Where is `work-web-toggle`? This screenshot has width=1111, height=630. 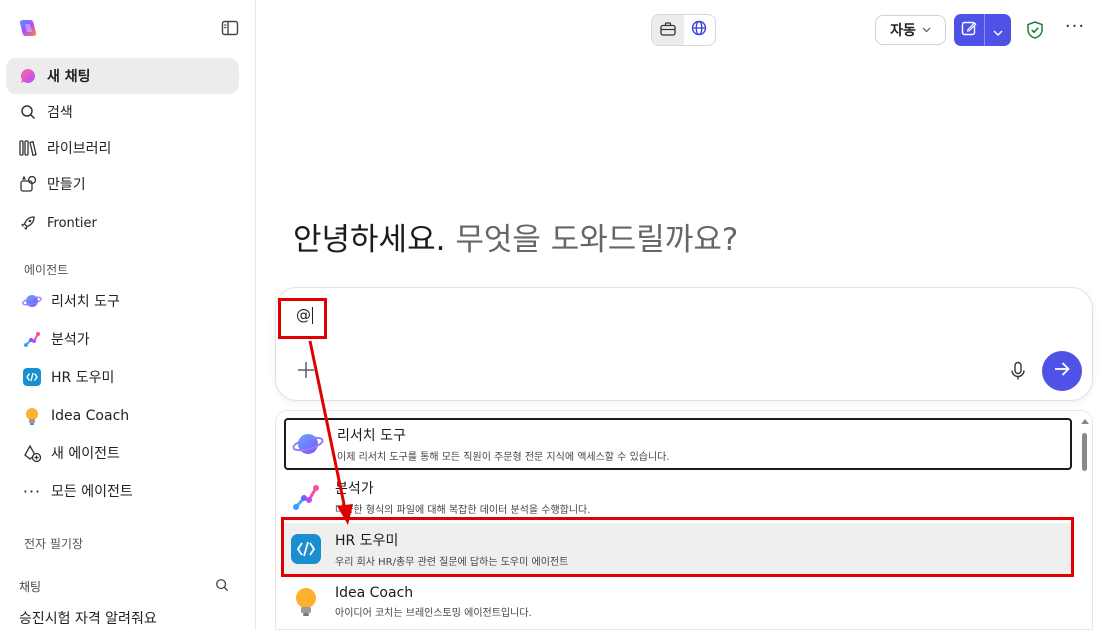 work-web-toggle is located at coordinates (683, 30).